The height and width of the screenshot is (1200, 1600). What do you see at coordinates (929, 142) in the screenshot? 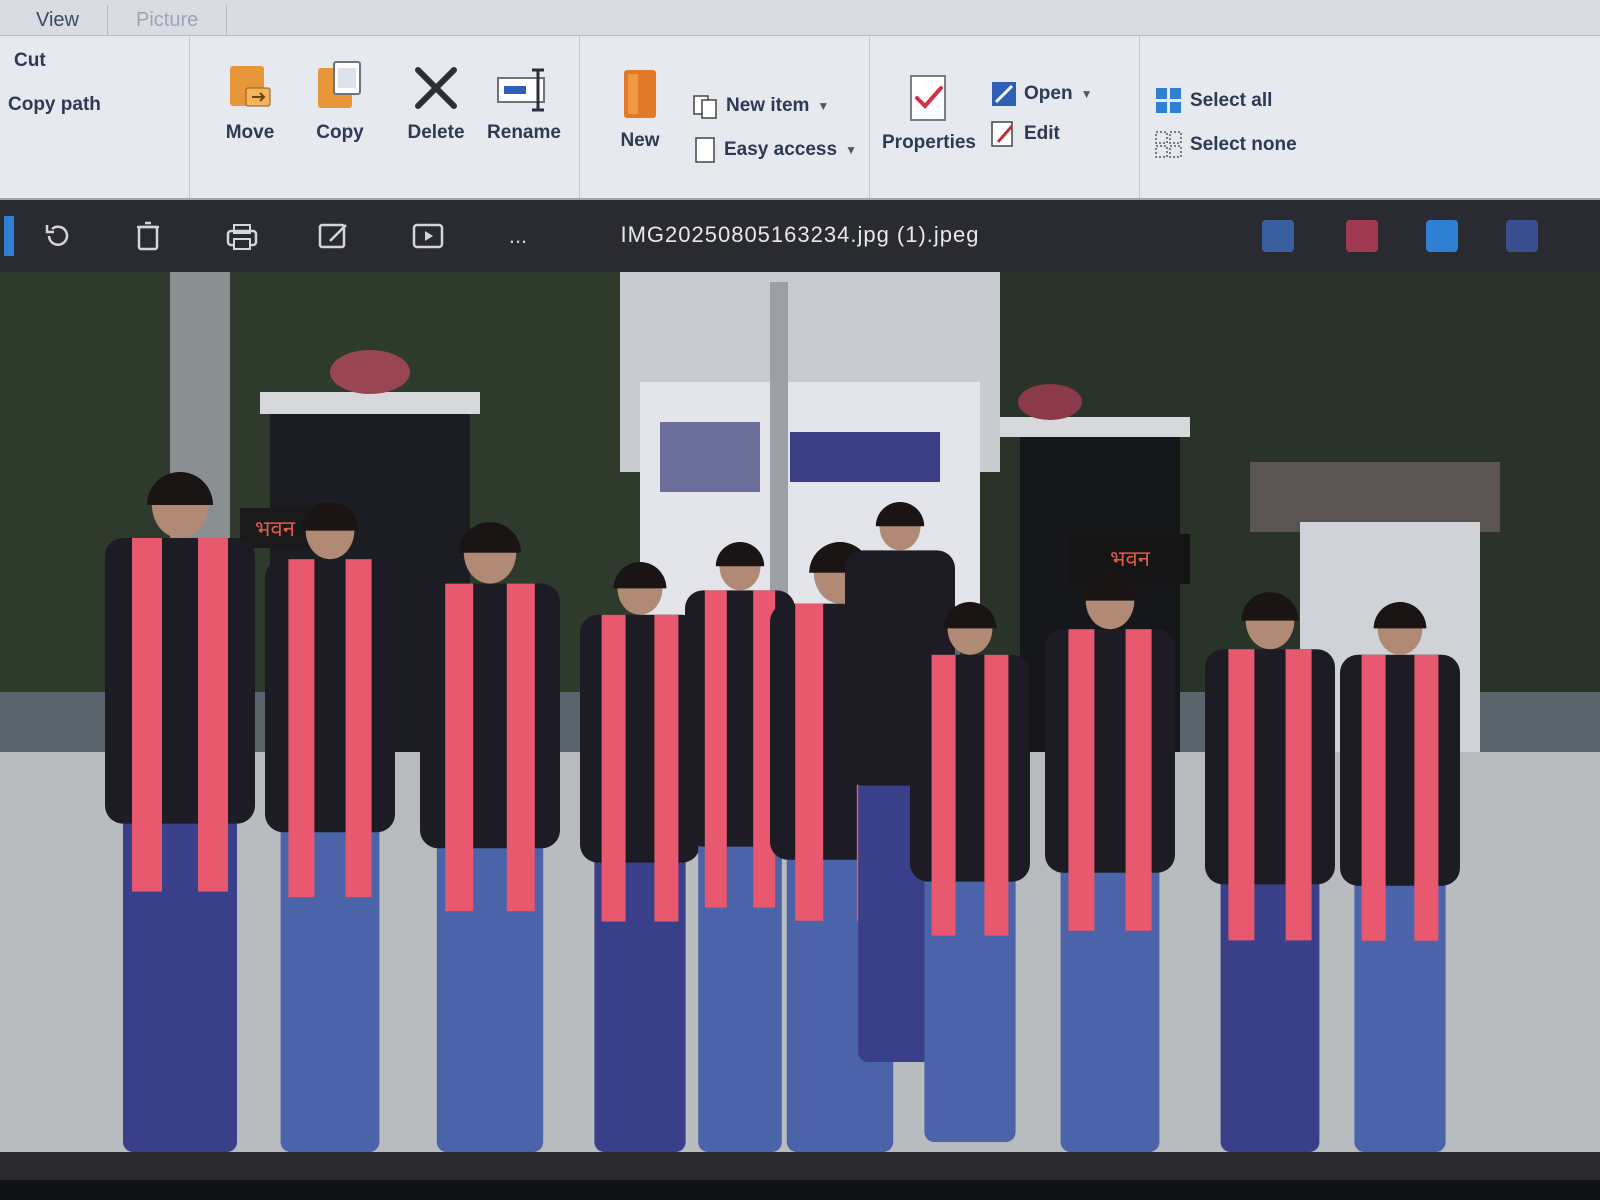
I see `properties-label: Properties` at bounding box center [929, 142].